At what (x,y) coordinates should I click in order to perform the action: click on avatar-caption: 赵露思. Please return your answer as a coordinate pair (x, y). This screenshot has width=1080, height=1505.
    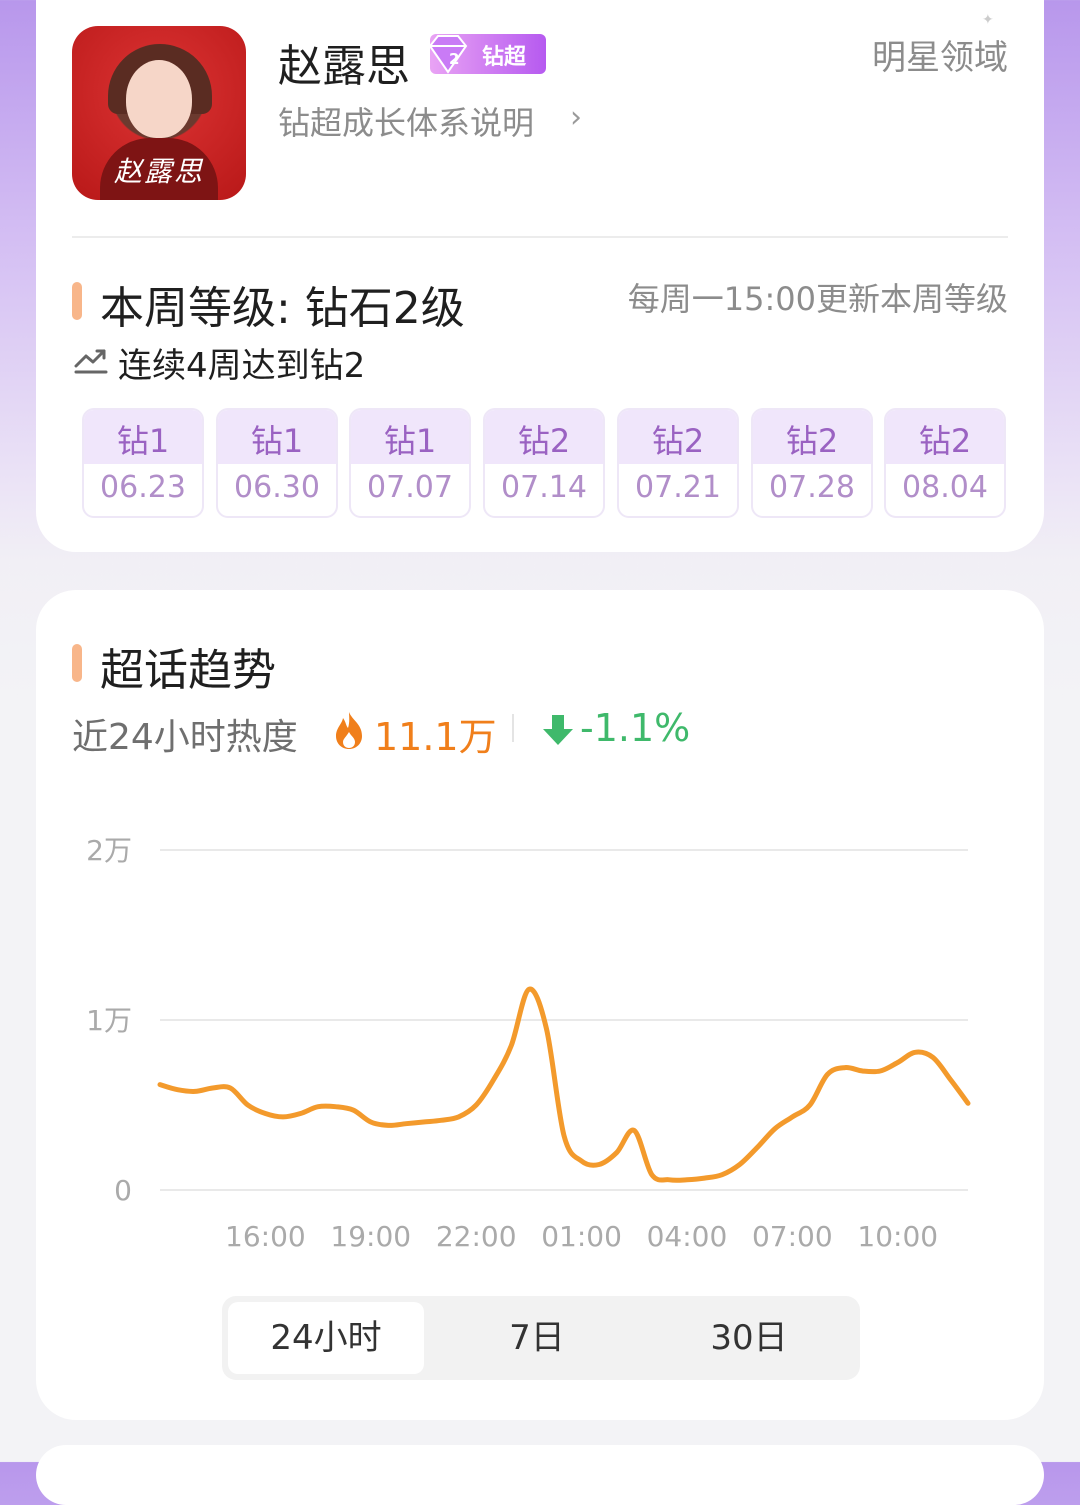
    Looking at the image, I should click on (158, 171).